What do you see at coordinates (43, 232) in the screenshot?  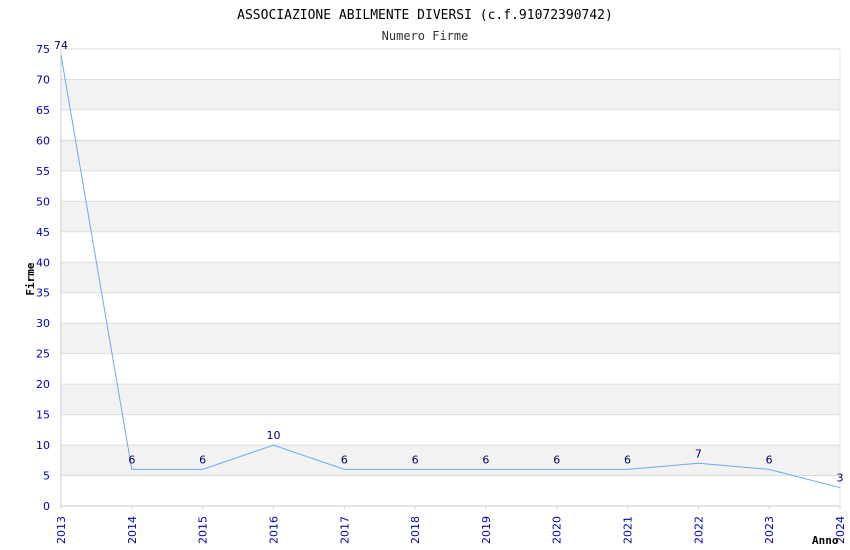 I see `y-tick-label: 45` at bounding box center [43, 232].